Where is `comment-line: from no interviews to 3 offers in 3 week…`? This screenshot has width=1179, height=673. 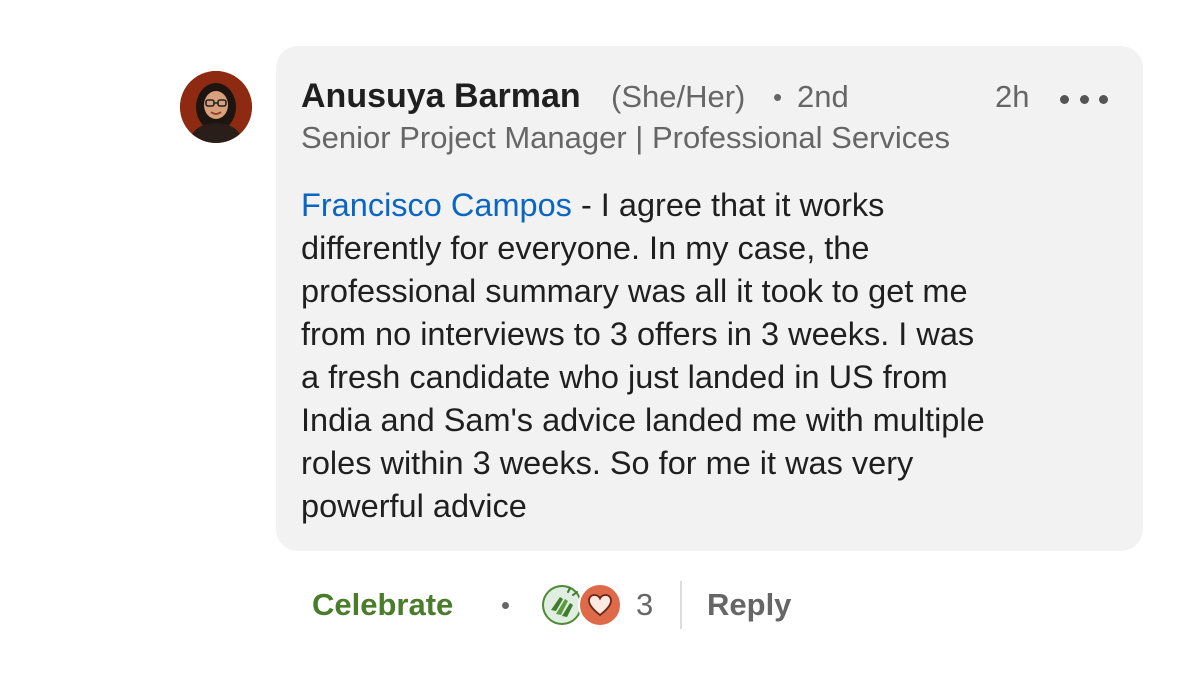
comment-line: from no interviews to 3 offers in 3 week… is located at coordinates (638, 334).